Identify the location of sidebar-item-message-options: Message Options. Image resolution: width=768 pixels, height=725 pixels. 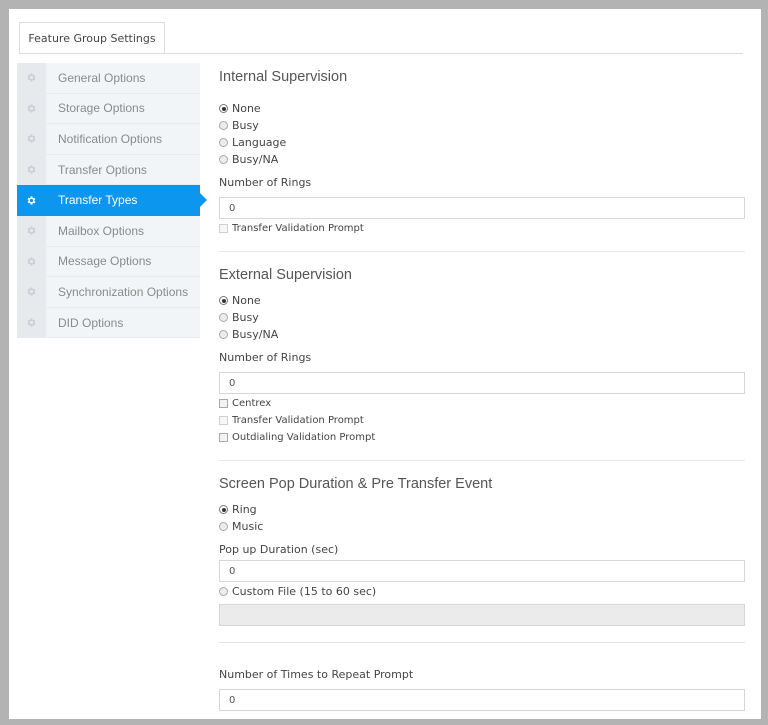
(108, 262).